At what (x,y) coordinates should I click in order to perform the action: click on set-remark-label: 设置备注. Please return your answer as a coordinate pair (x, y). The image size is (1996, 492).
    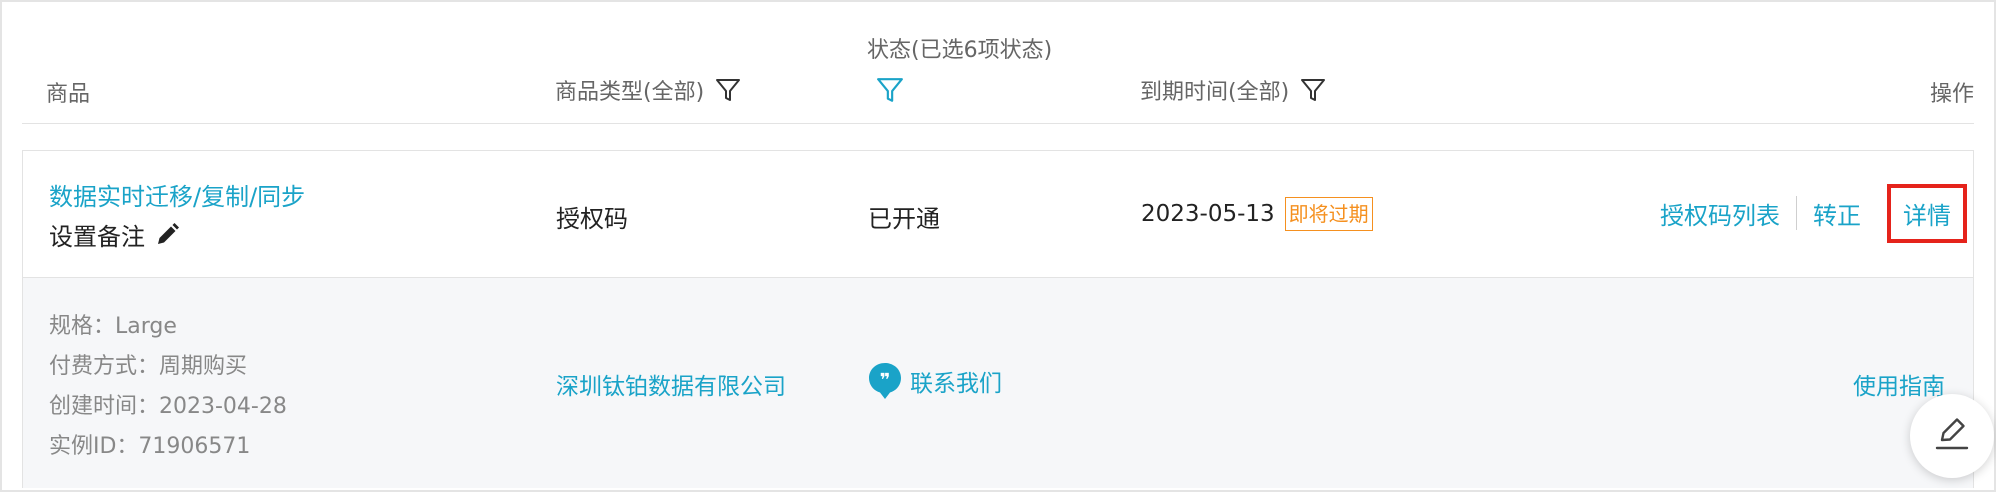
    Looking at the image, I should click on (97, 237).